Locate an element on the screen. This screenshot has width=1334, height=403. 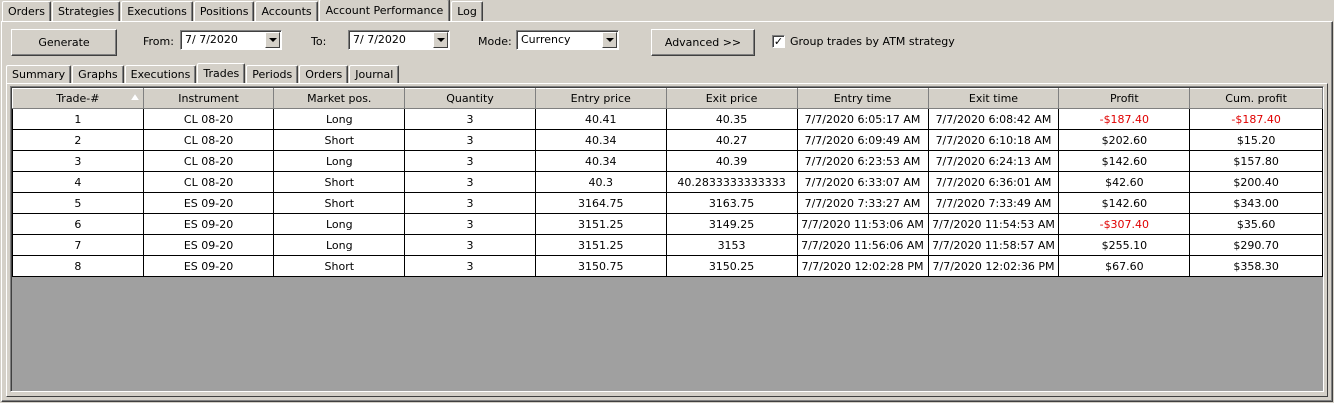
advanced-button-label: Advanced >> is located at coordinates (703, 42).